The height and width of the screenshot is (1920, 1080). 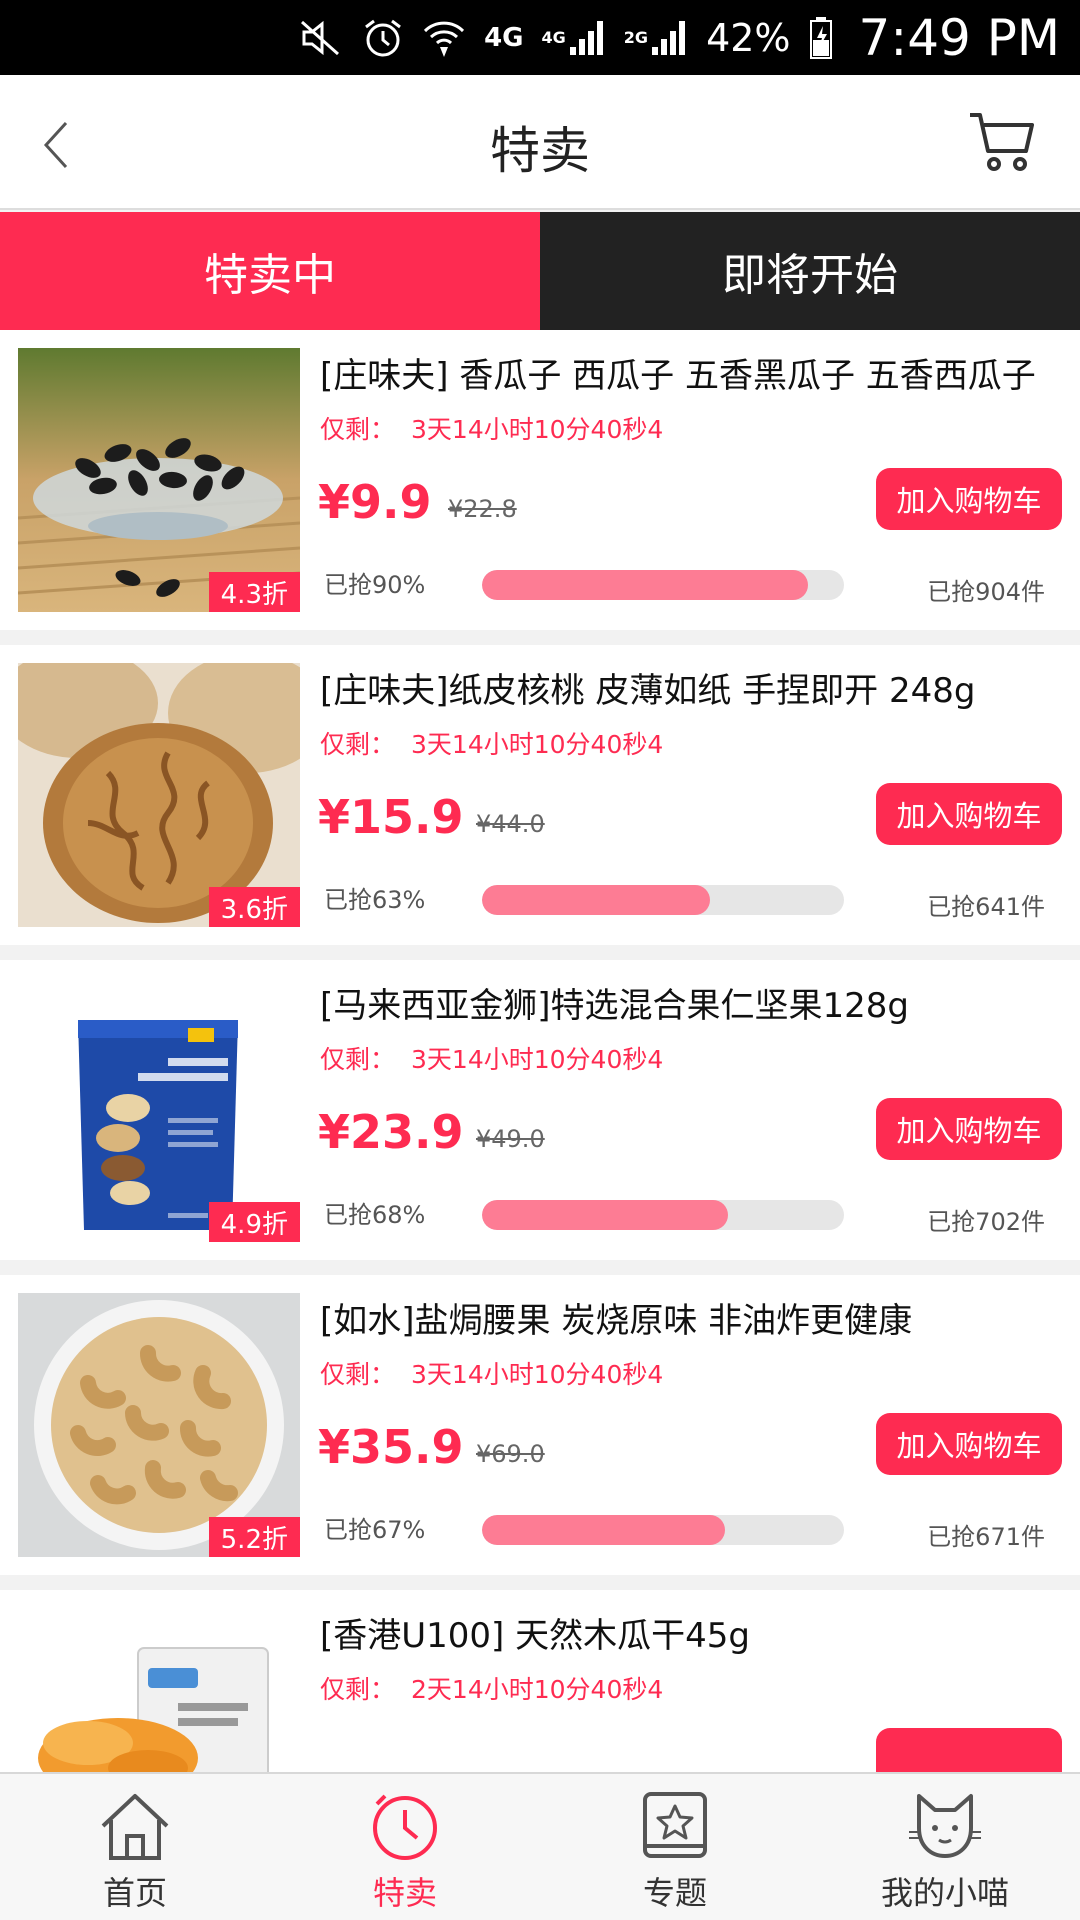 What do you see at coordinates (159, 1425) in the screenshot?
I see `product-image-cashews: 5.2折` at bounding box center [159, 1425].